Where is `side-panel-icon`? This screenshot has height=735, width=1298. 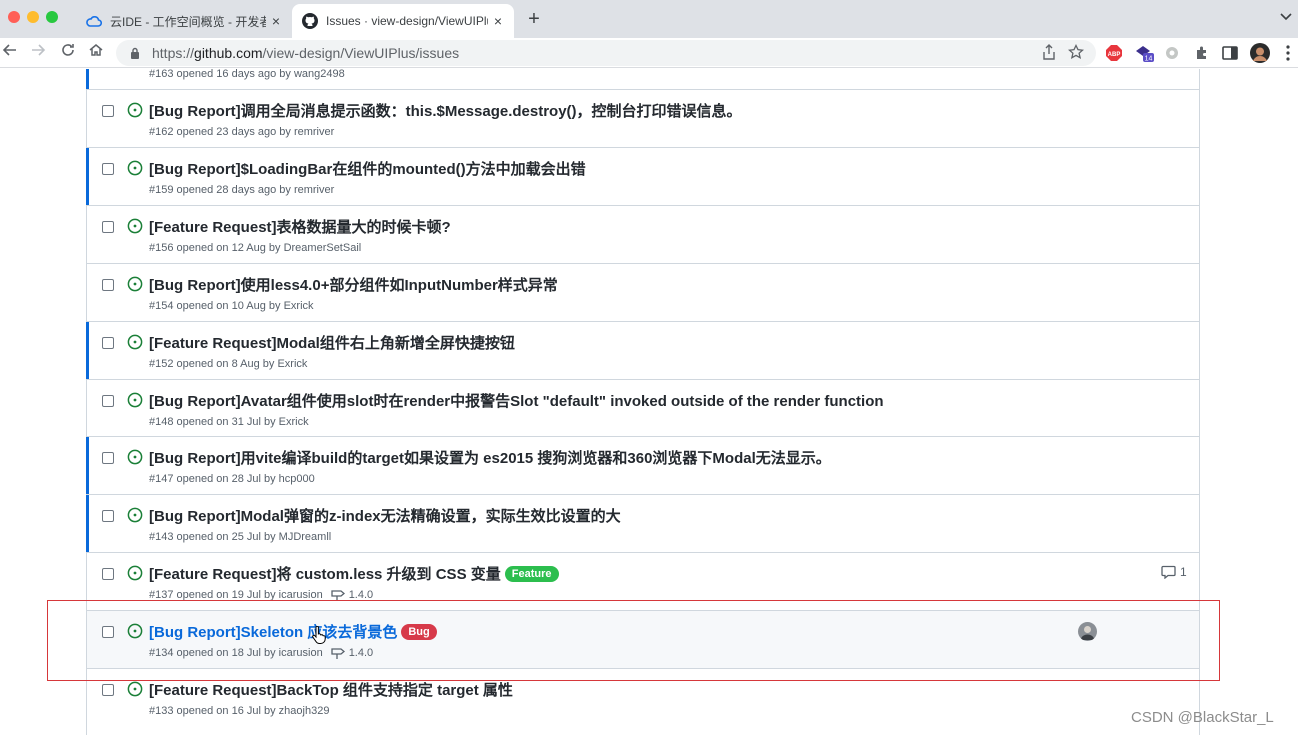 side-panel-icon is located at coordinates (1230, 53).